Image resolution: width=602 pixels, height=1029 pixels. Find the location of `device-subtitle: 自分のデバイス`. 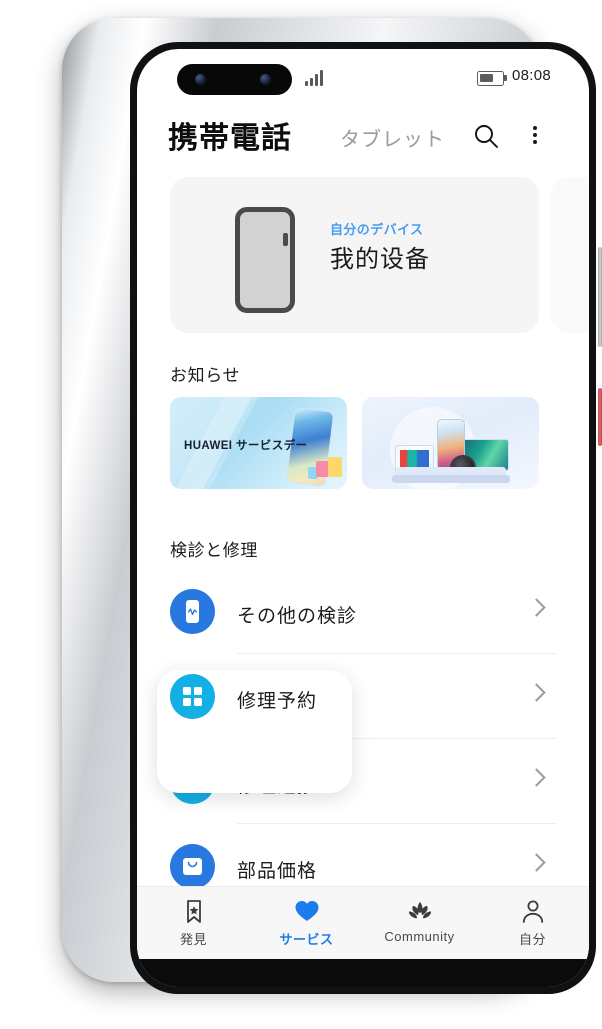

device-subtitle: 自分のデバイス is located at coordinates (377, 229).